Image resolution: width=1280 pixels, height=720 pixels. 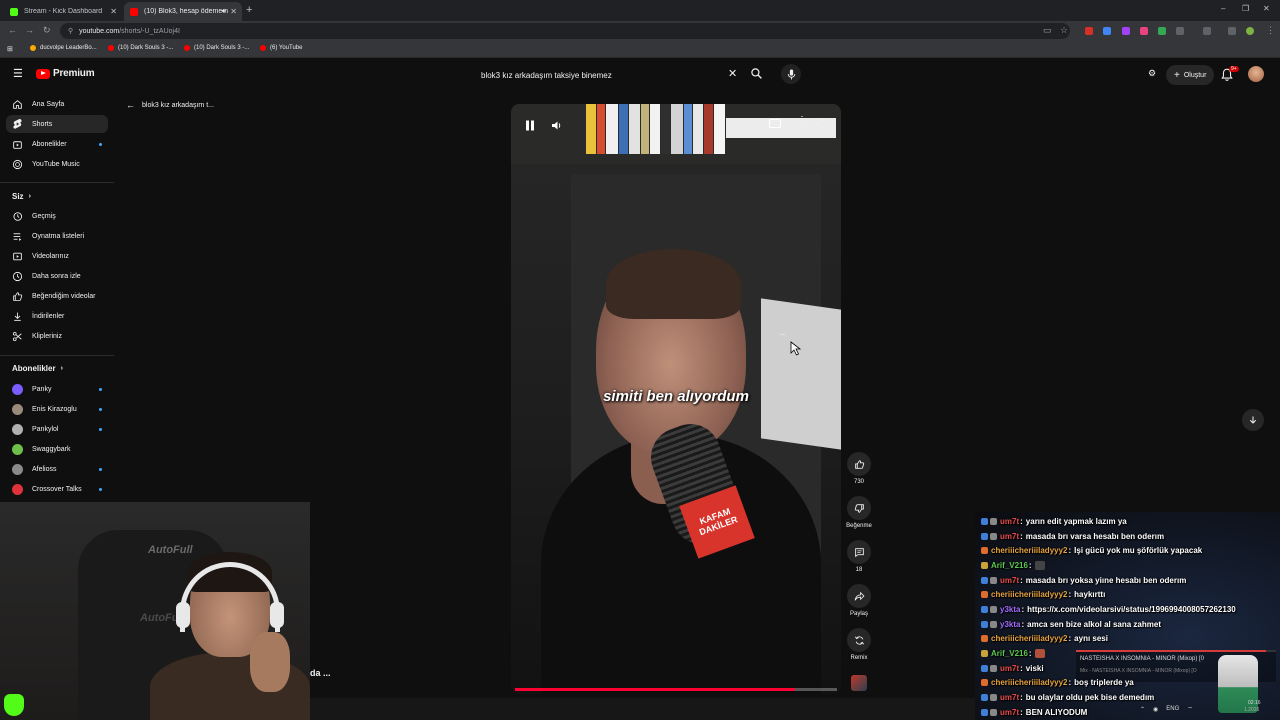 What do you see at coordinates (1250, 31) in the screenshot?
I see `profile-avatar-icon` at bounding box center [1250, 31].